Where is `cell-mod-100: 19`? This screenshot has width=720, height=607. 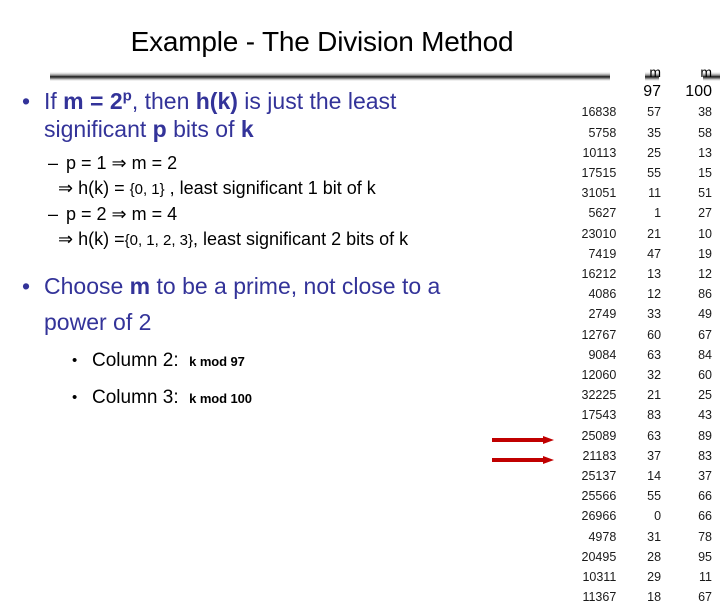 cell-mod-100: 19 is located at coordinates (705, 253).